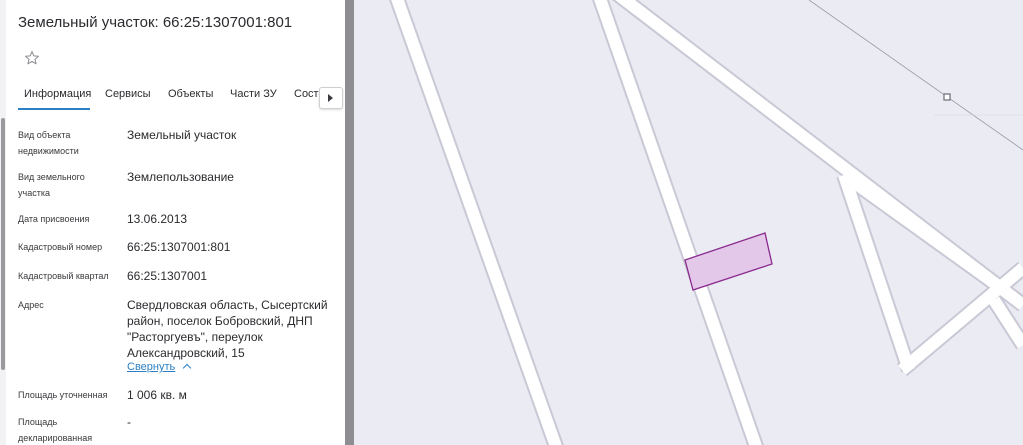  Describe the element at coordinates (155, 22) in the screenshot. I see `page-title: Земельный участок: 66:25:1307001:801` at that location.